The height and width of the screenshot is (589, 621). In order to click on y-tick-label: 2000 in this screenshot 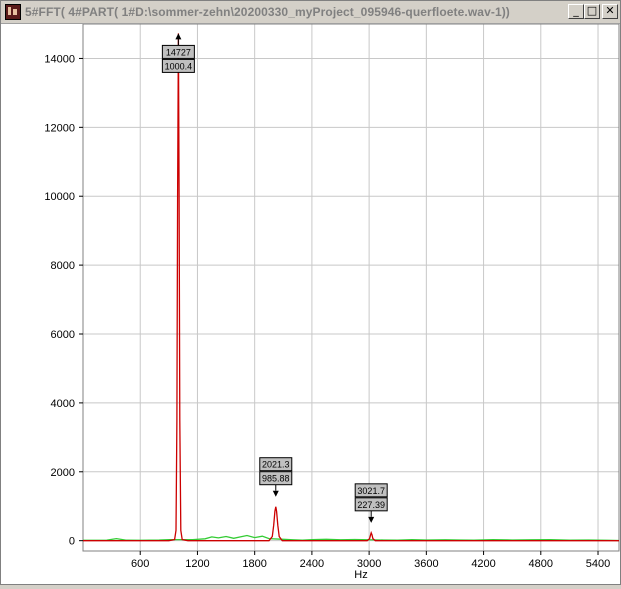, I will do `click(63, 473)`.